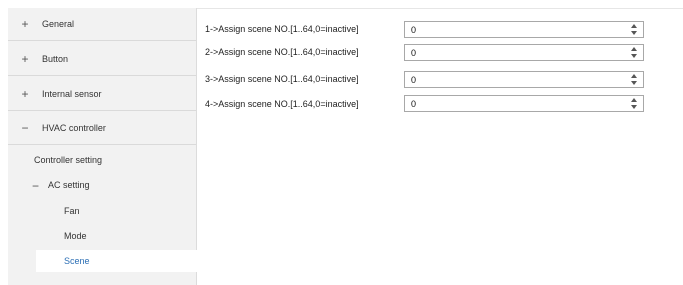  Describe the element at coordinates (74, 128) in the screenshot. I see `sidebar-section-label: HVAC controller` at that location.